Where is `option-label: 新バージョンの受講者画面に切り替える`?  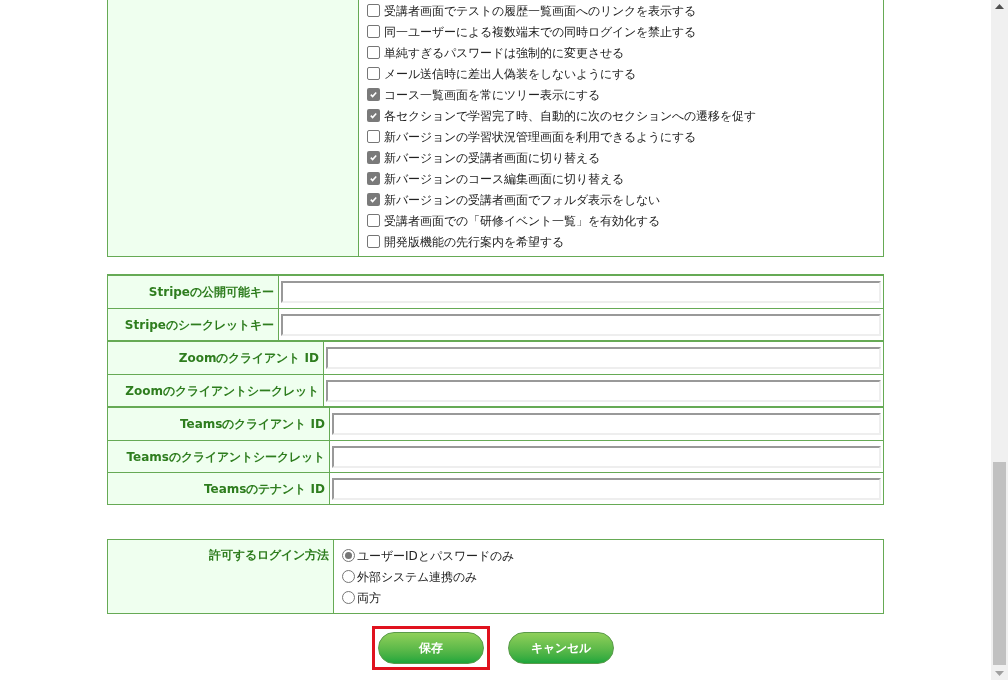 option-label: 新バージョンの受講者画面に切り替える is located at coordinates (492, 158).